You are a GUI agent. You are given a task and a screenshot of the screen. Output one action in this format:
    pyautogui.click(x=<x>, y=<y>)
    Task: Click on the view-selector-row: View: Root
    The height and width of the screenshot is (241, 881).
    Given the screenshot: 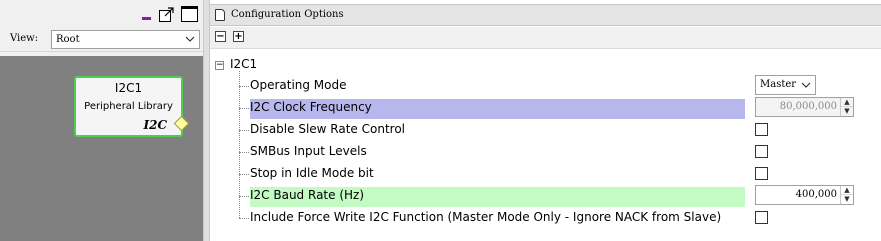 What is the action you would take?
    pyautogui.click(x=101, y=40)
    